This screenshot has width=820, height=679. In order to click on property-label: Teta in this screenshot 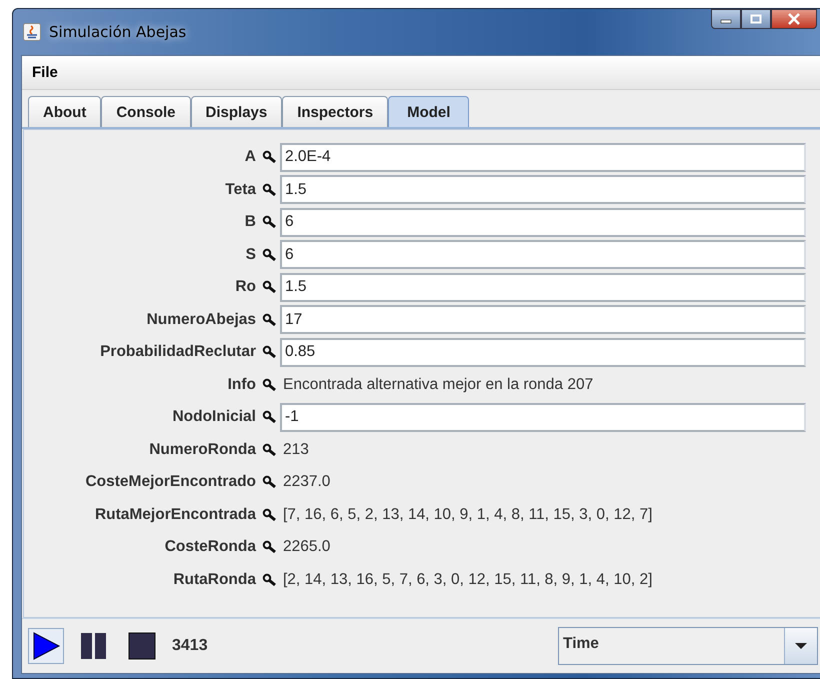, I will do `click(240, 190)`.